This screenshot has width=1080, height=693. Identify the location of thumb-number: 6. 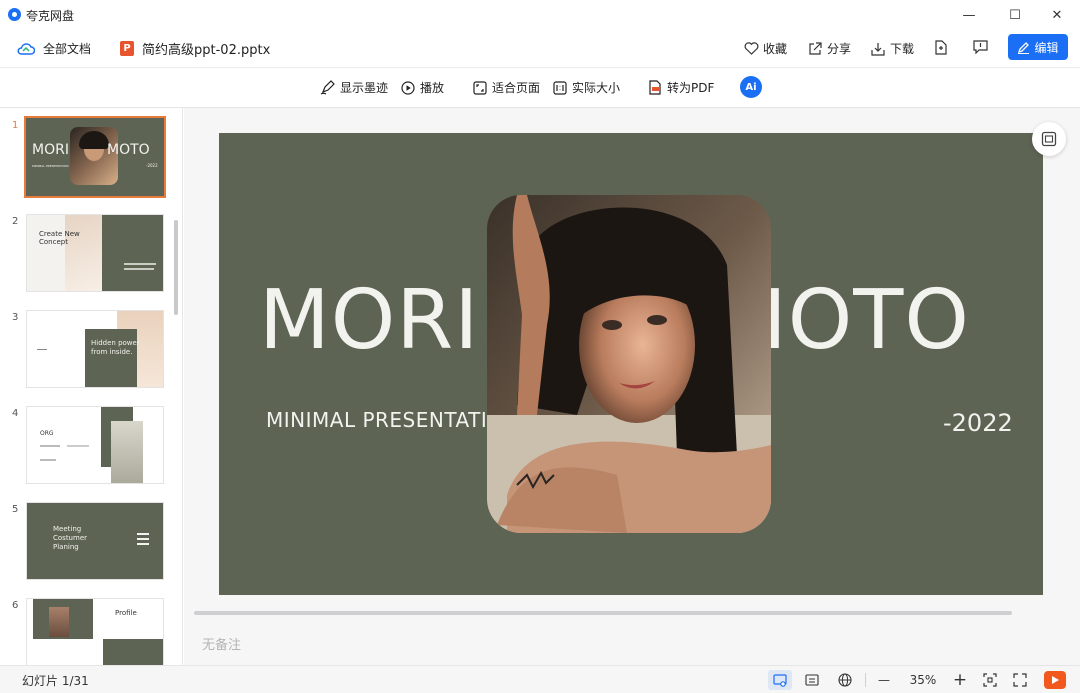
(15, 605).